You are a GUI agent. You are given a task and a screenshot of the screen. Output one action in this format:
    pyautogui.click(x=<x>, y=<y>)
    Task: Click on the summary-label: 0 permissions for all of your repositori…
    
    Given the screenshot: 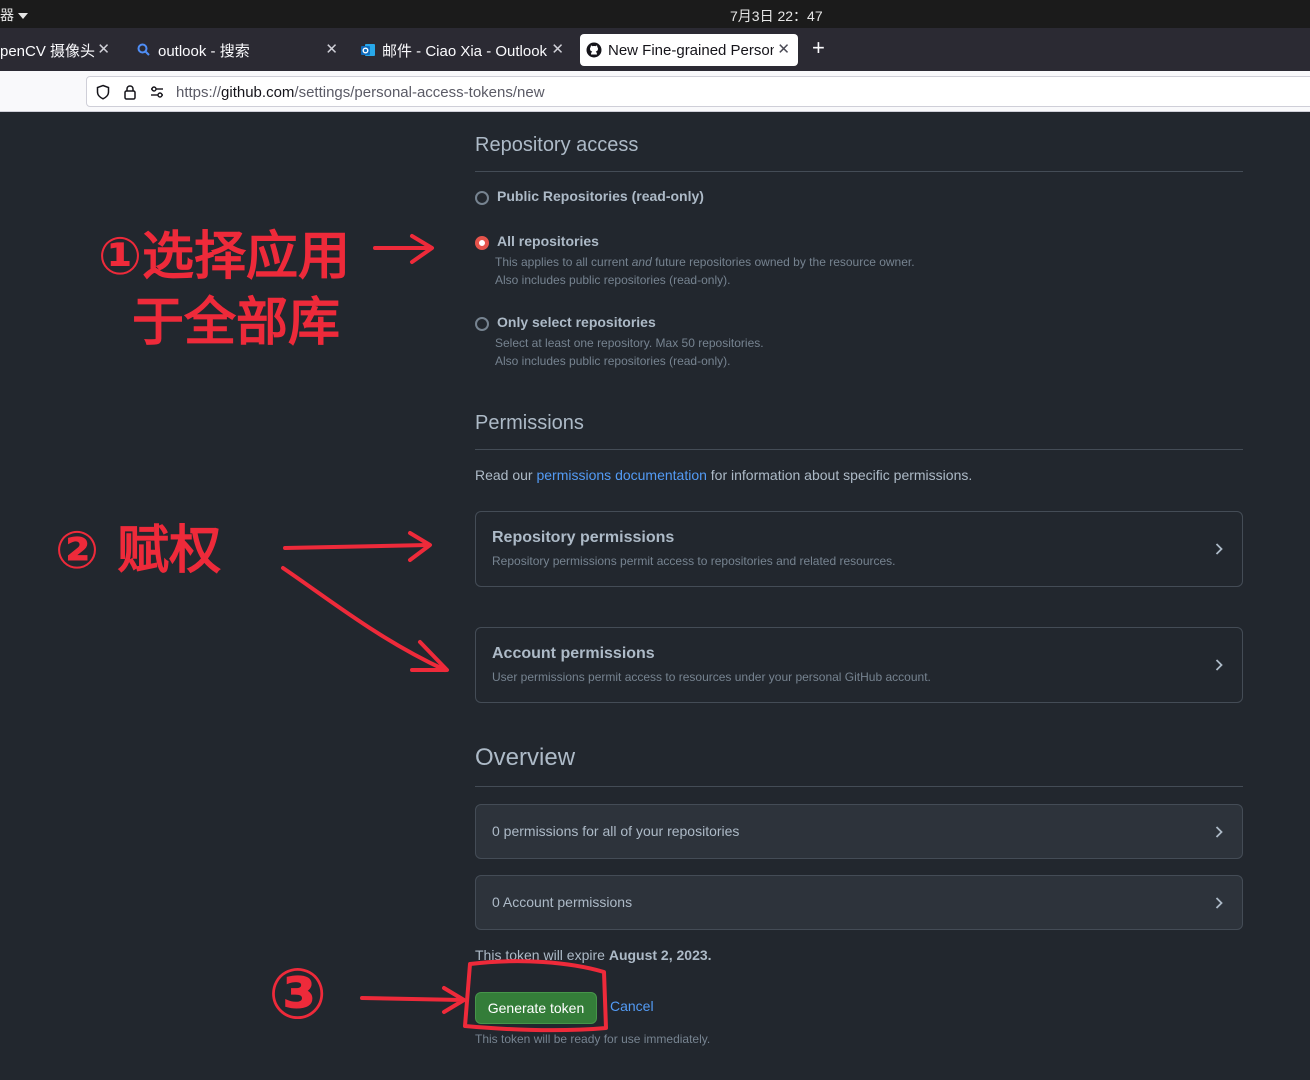 What is the action you would take?
    pyautogui.click(x=616, y=831)
    